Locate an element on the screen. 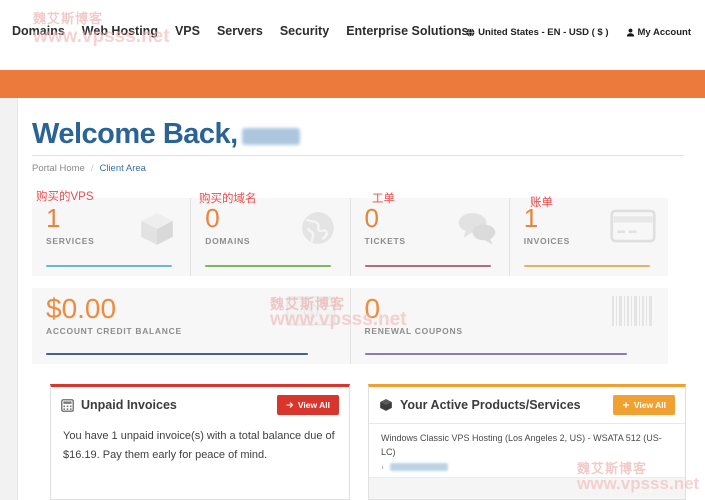  breadcrumb: Portal Home / Client Area is located at coordinates (89, 168).